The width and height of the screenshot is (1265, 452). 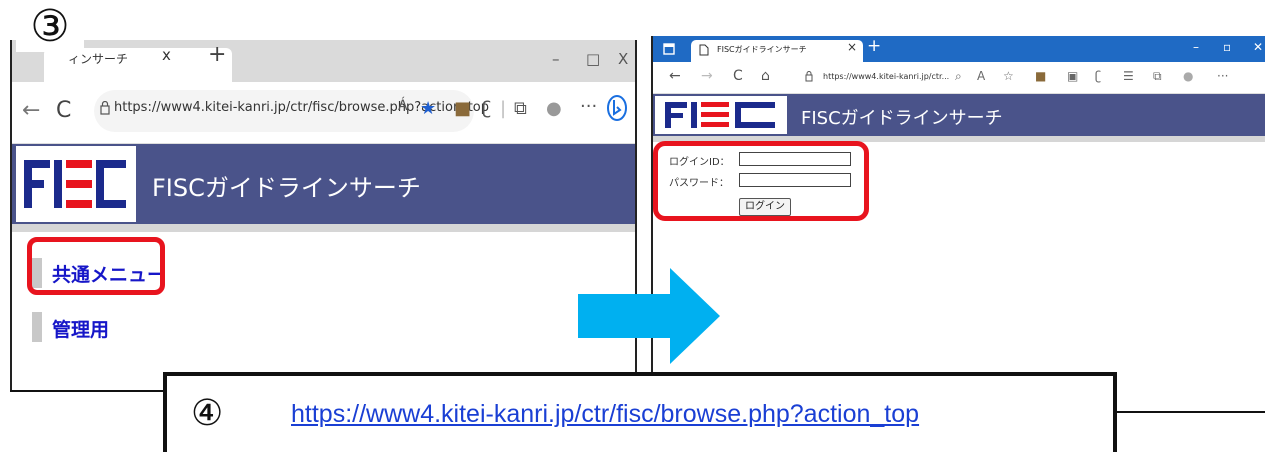 What do you see at coordinates (403, 106) in the screenshot?
I see `read-aloud-icon: Á` at bounding box center [403, 106].